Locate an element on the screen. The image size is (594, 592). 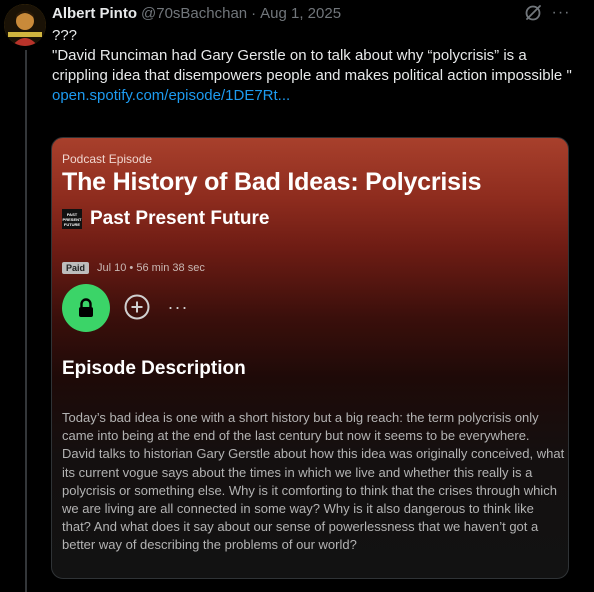
show-name: Past Present Future is located at coordinates (180, 219).